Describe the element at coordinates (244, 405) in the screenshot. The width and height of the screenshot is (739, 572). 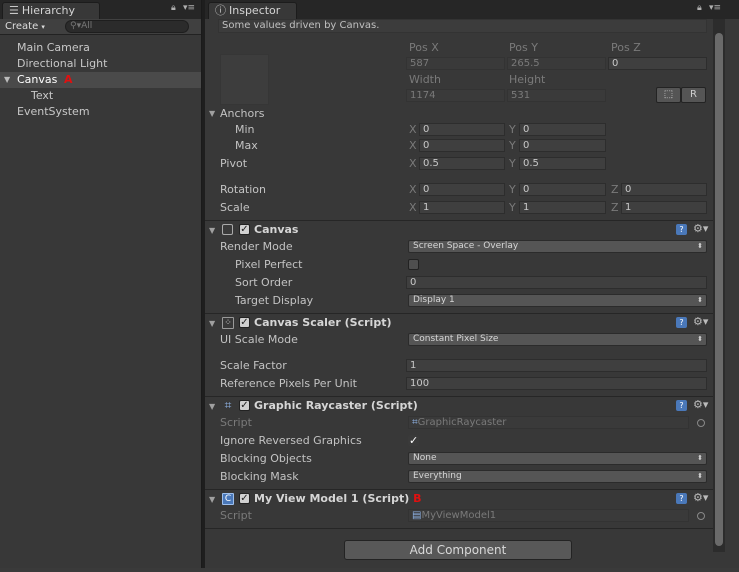
I see `raycaster-enabled-checkbox: ✓` at that location.